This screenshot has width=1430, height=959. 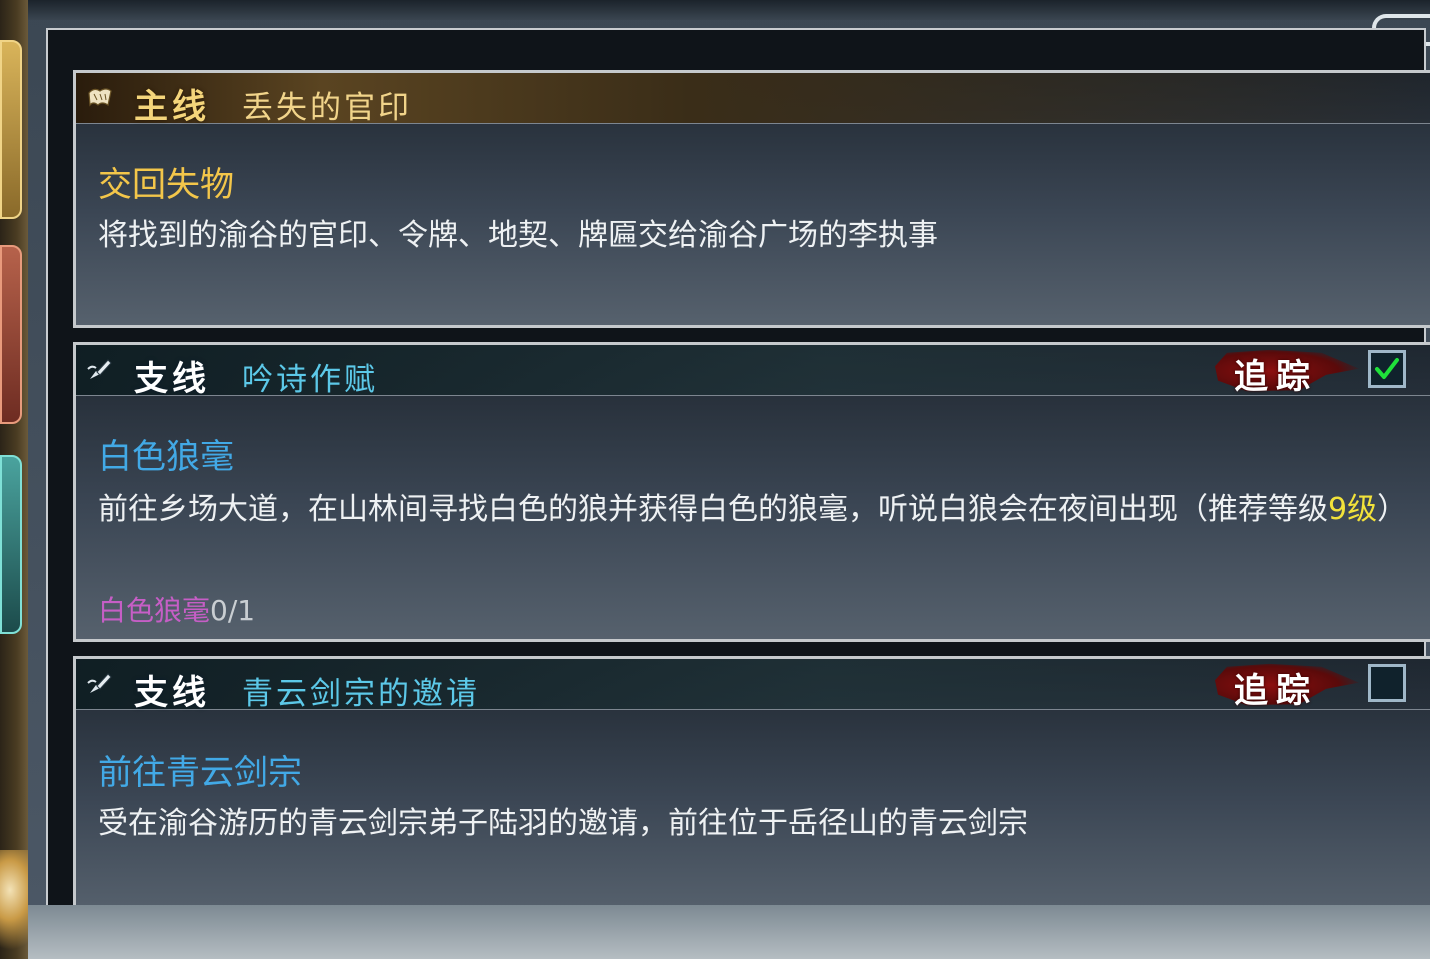 I want to click on quest-objective-title: 交回失物, so click(x=166, y=185).